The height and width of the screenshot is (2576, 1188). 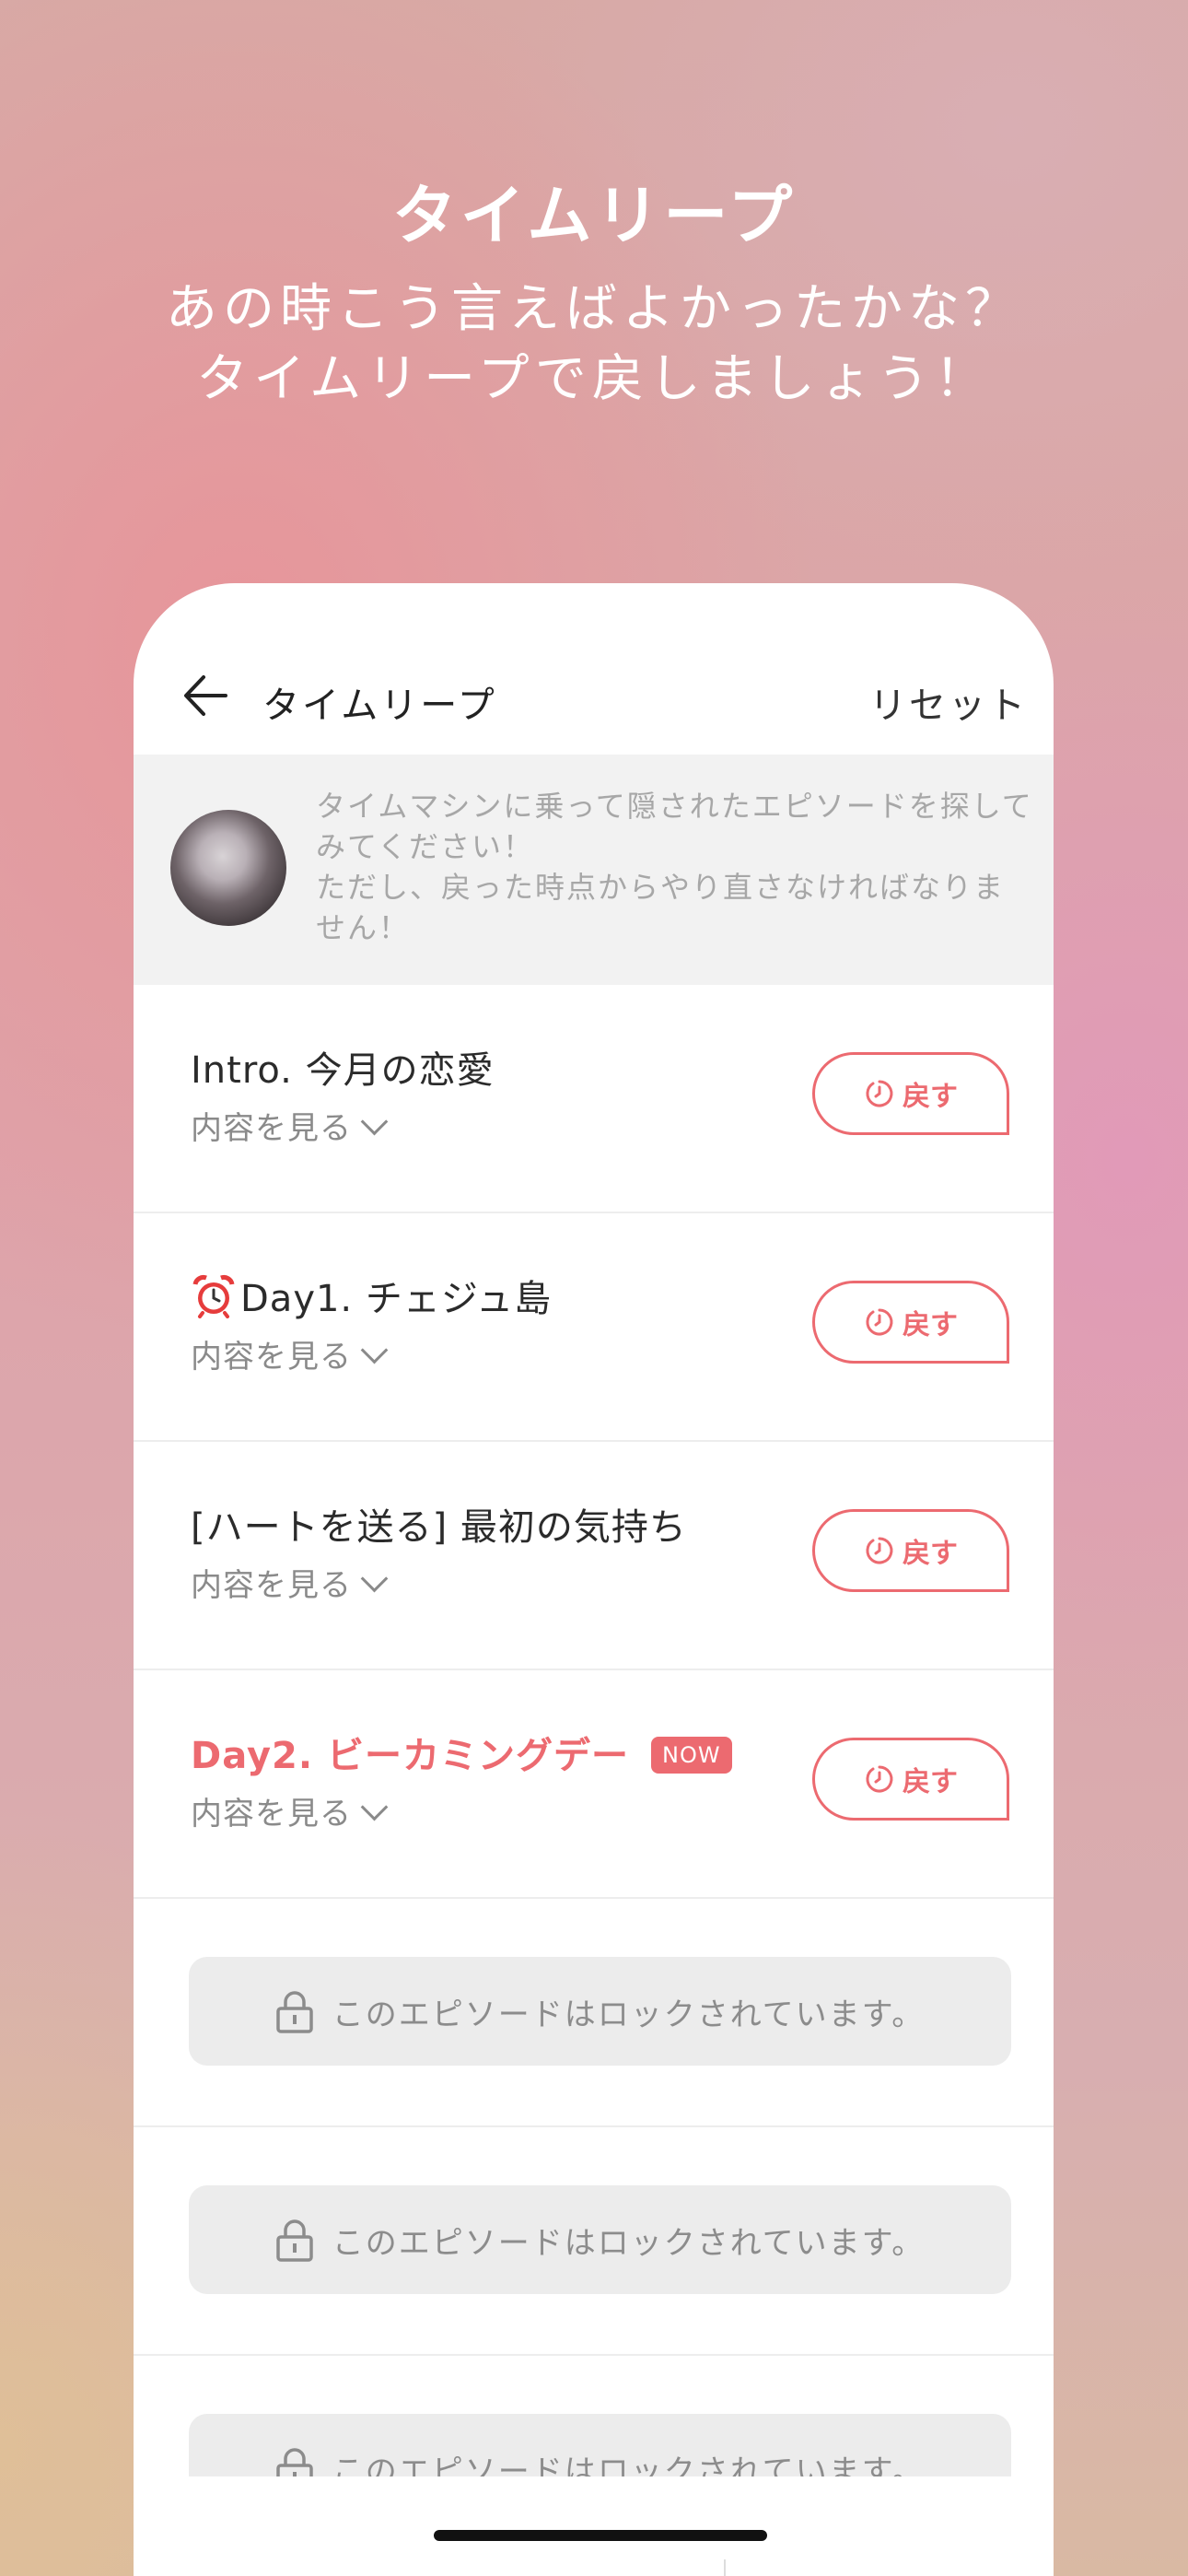 I want to click on episode-row: Day1. チェジュ島 内容を見る 戻す, so click(x=594, y=1327).